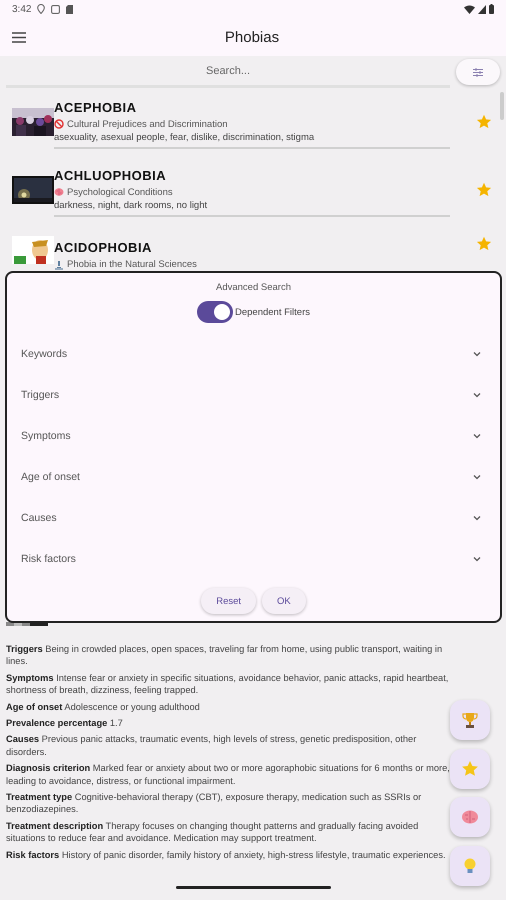  What do you see at coordinates (132, 264) in the screenshot?
I see `category-label: Phobia in the Natural Sciences` at bounding box center [132, 264].